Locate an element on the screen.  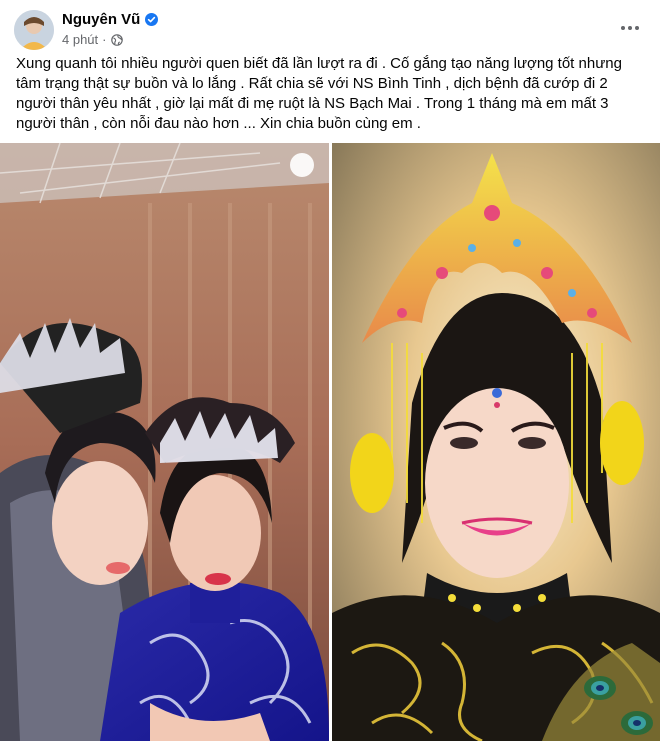
author-row: Nguyên Vũ is located at coordinates (110, 19).